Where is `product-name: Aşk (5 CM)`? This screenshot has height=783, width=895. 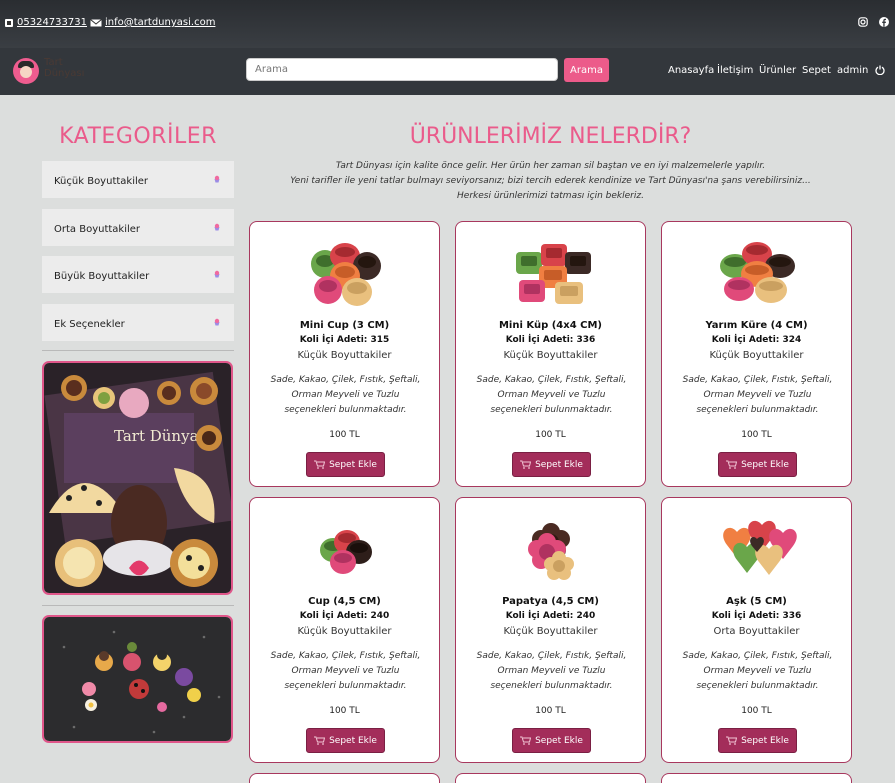
product-name: Aşk (5 CM) is located at coordinates (756, 601).